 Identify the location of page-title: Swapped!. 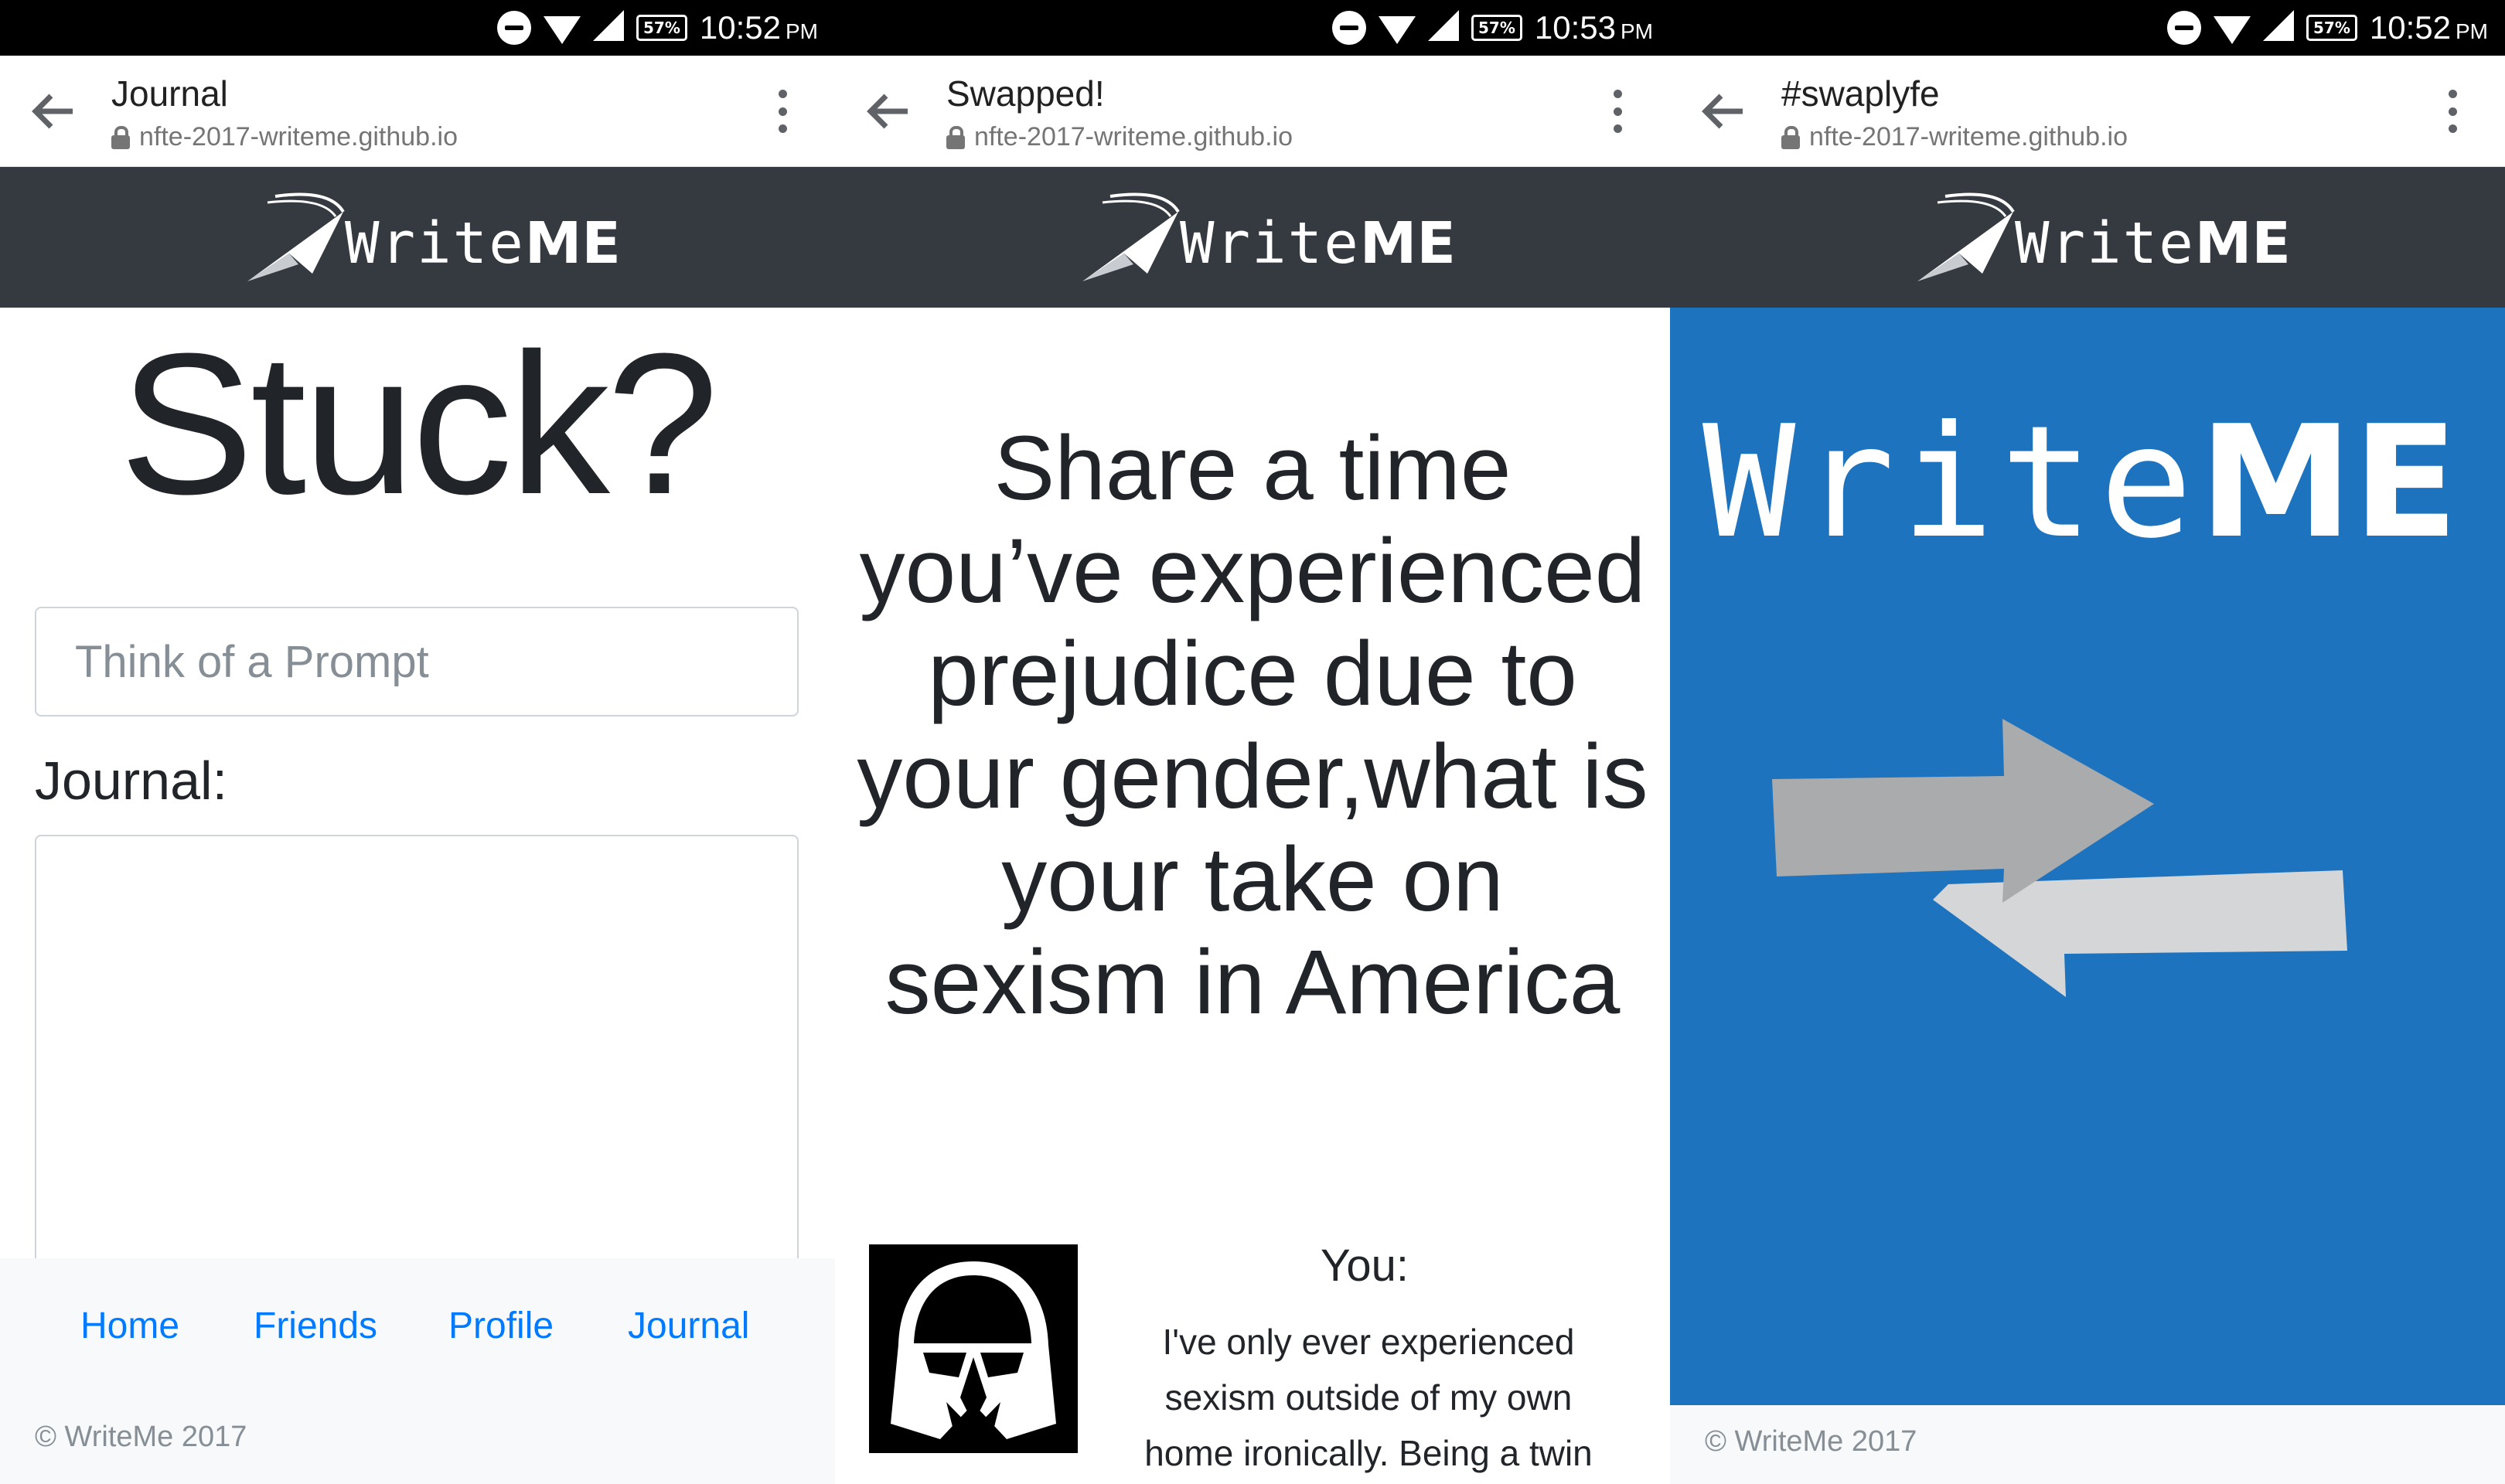
(1025, 93).